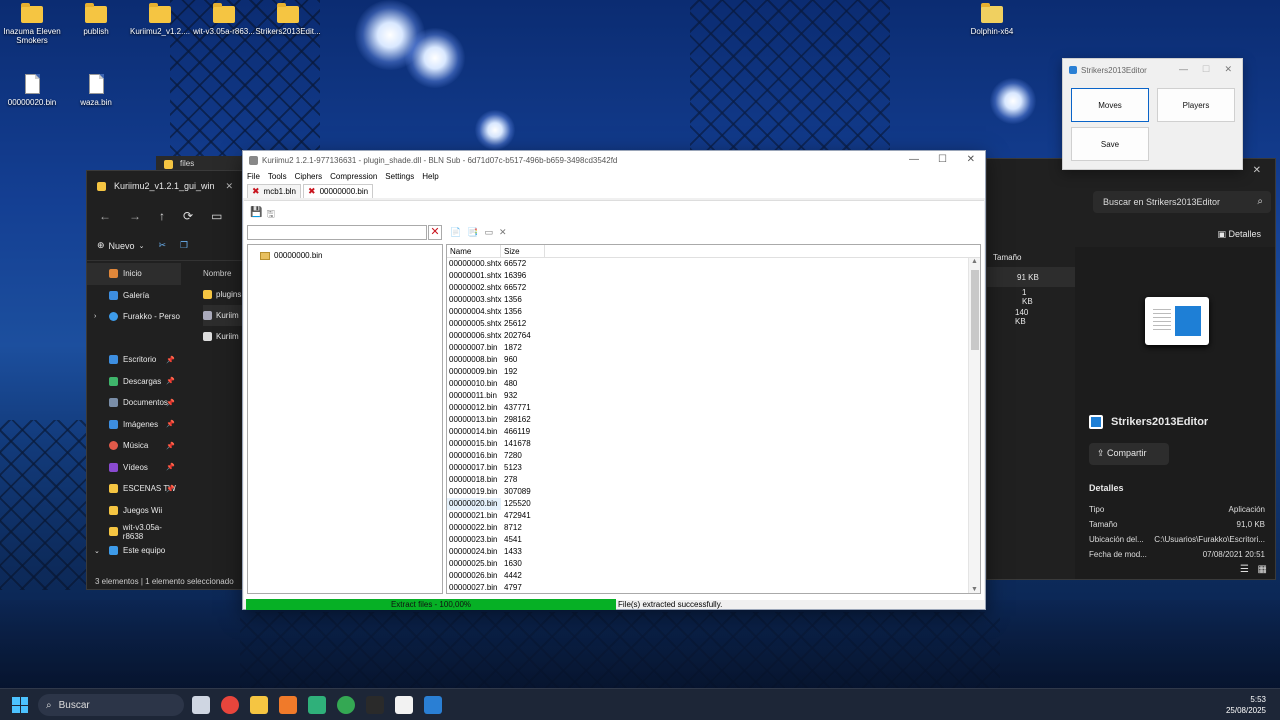 This screenshot has width=1280, height=720. Describe the element at coordinates (713, 324) in the screenshot. I see `table-row: 00000005.shtx 25612` at that location.